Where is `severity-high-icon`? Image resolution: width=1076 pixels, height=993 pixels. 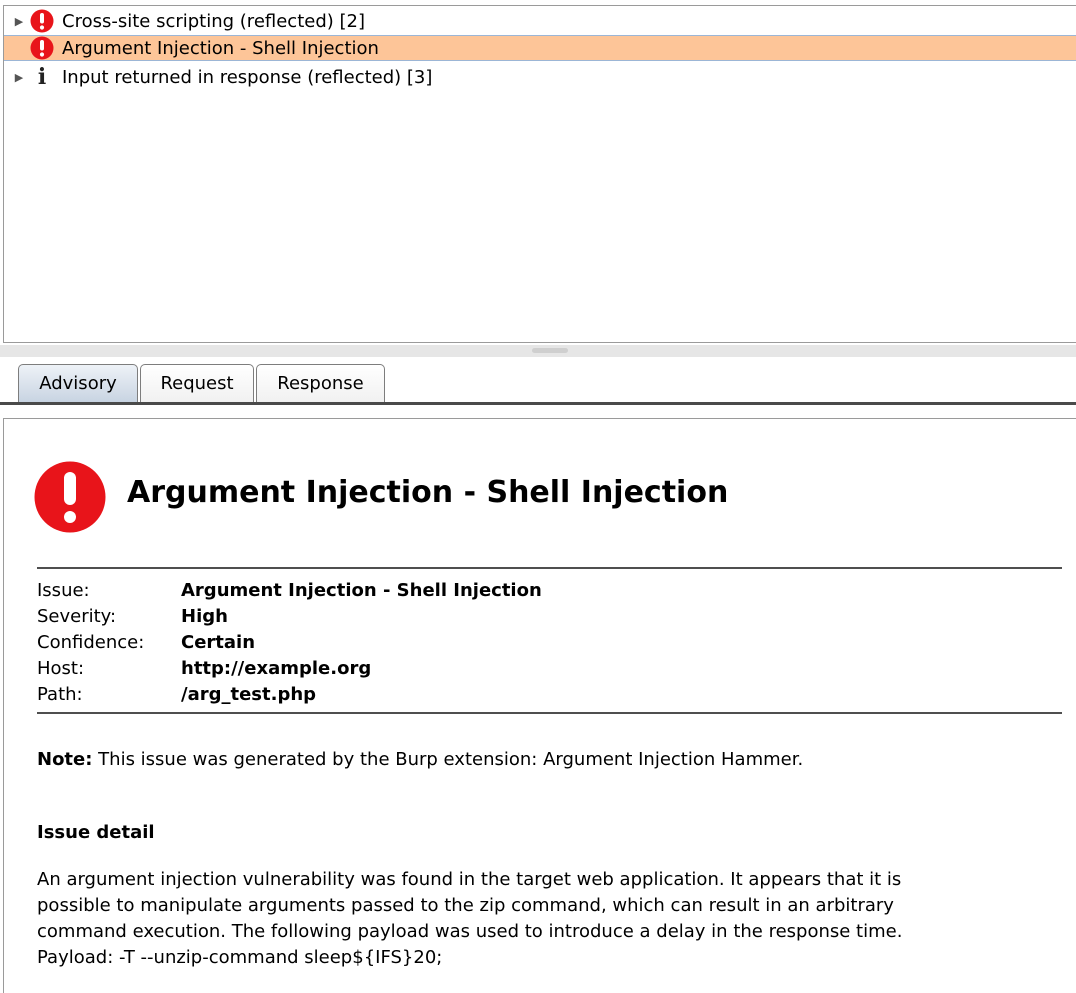 severity-high-icon is located at coordinates (70, 497).